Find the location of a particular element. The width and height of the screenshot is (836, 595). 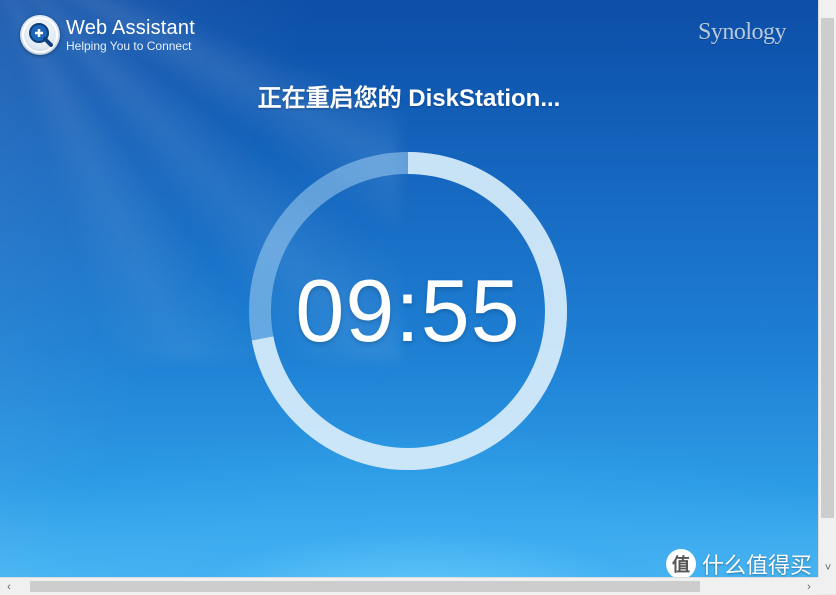

horizontal-scrollbar: ‹ › is located at coordinates (409, 586).